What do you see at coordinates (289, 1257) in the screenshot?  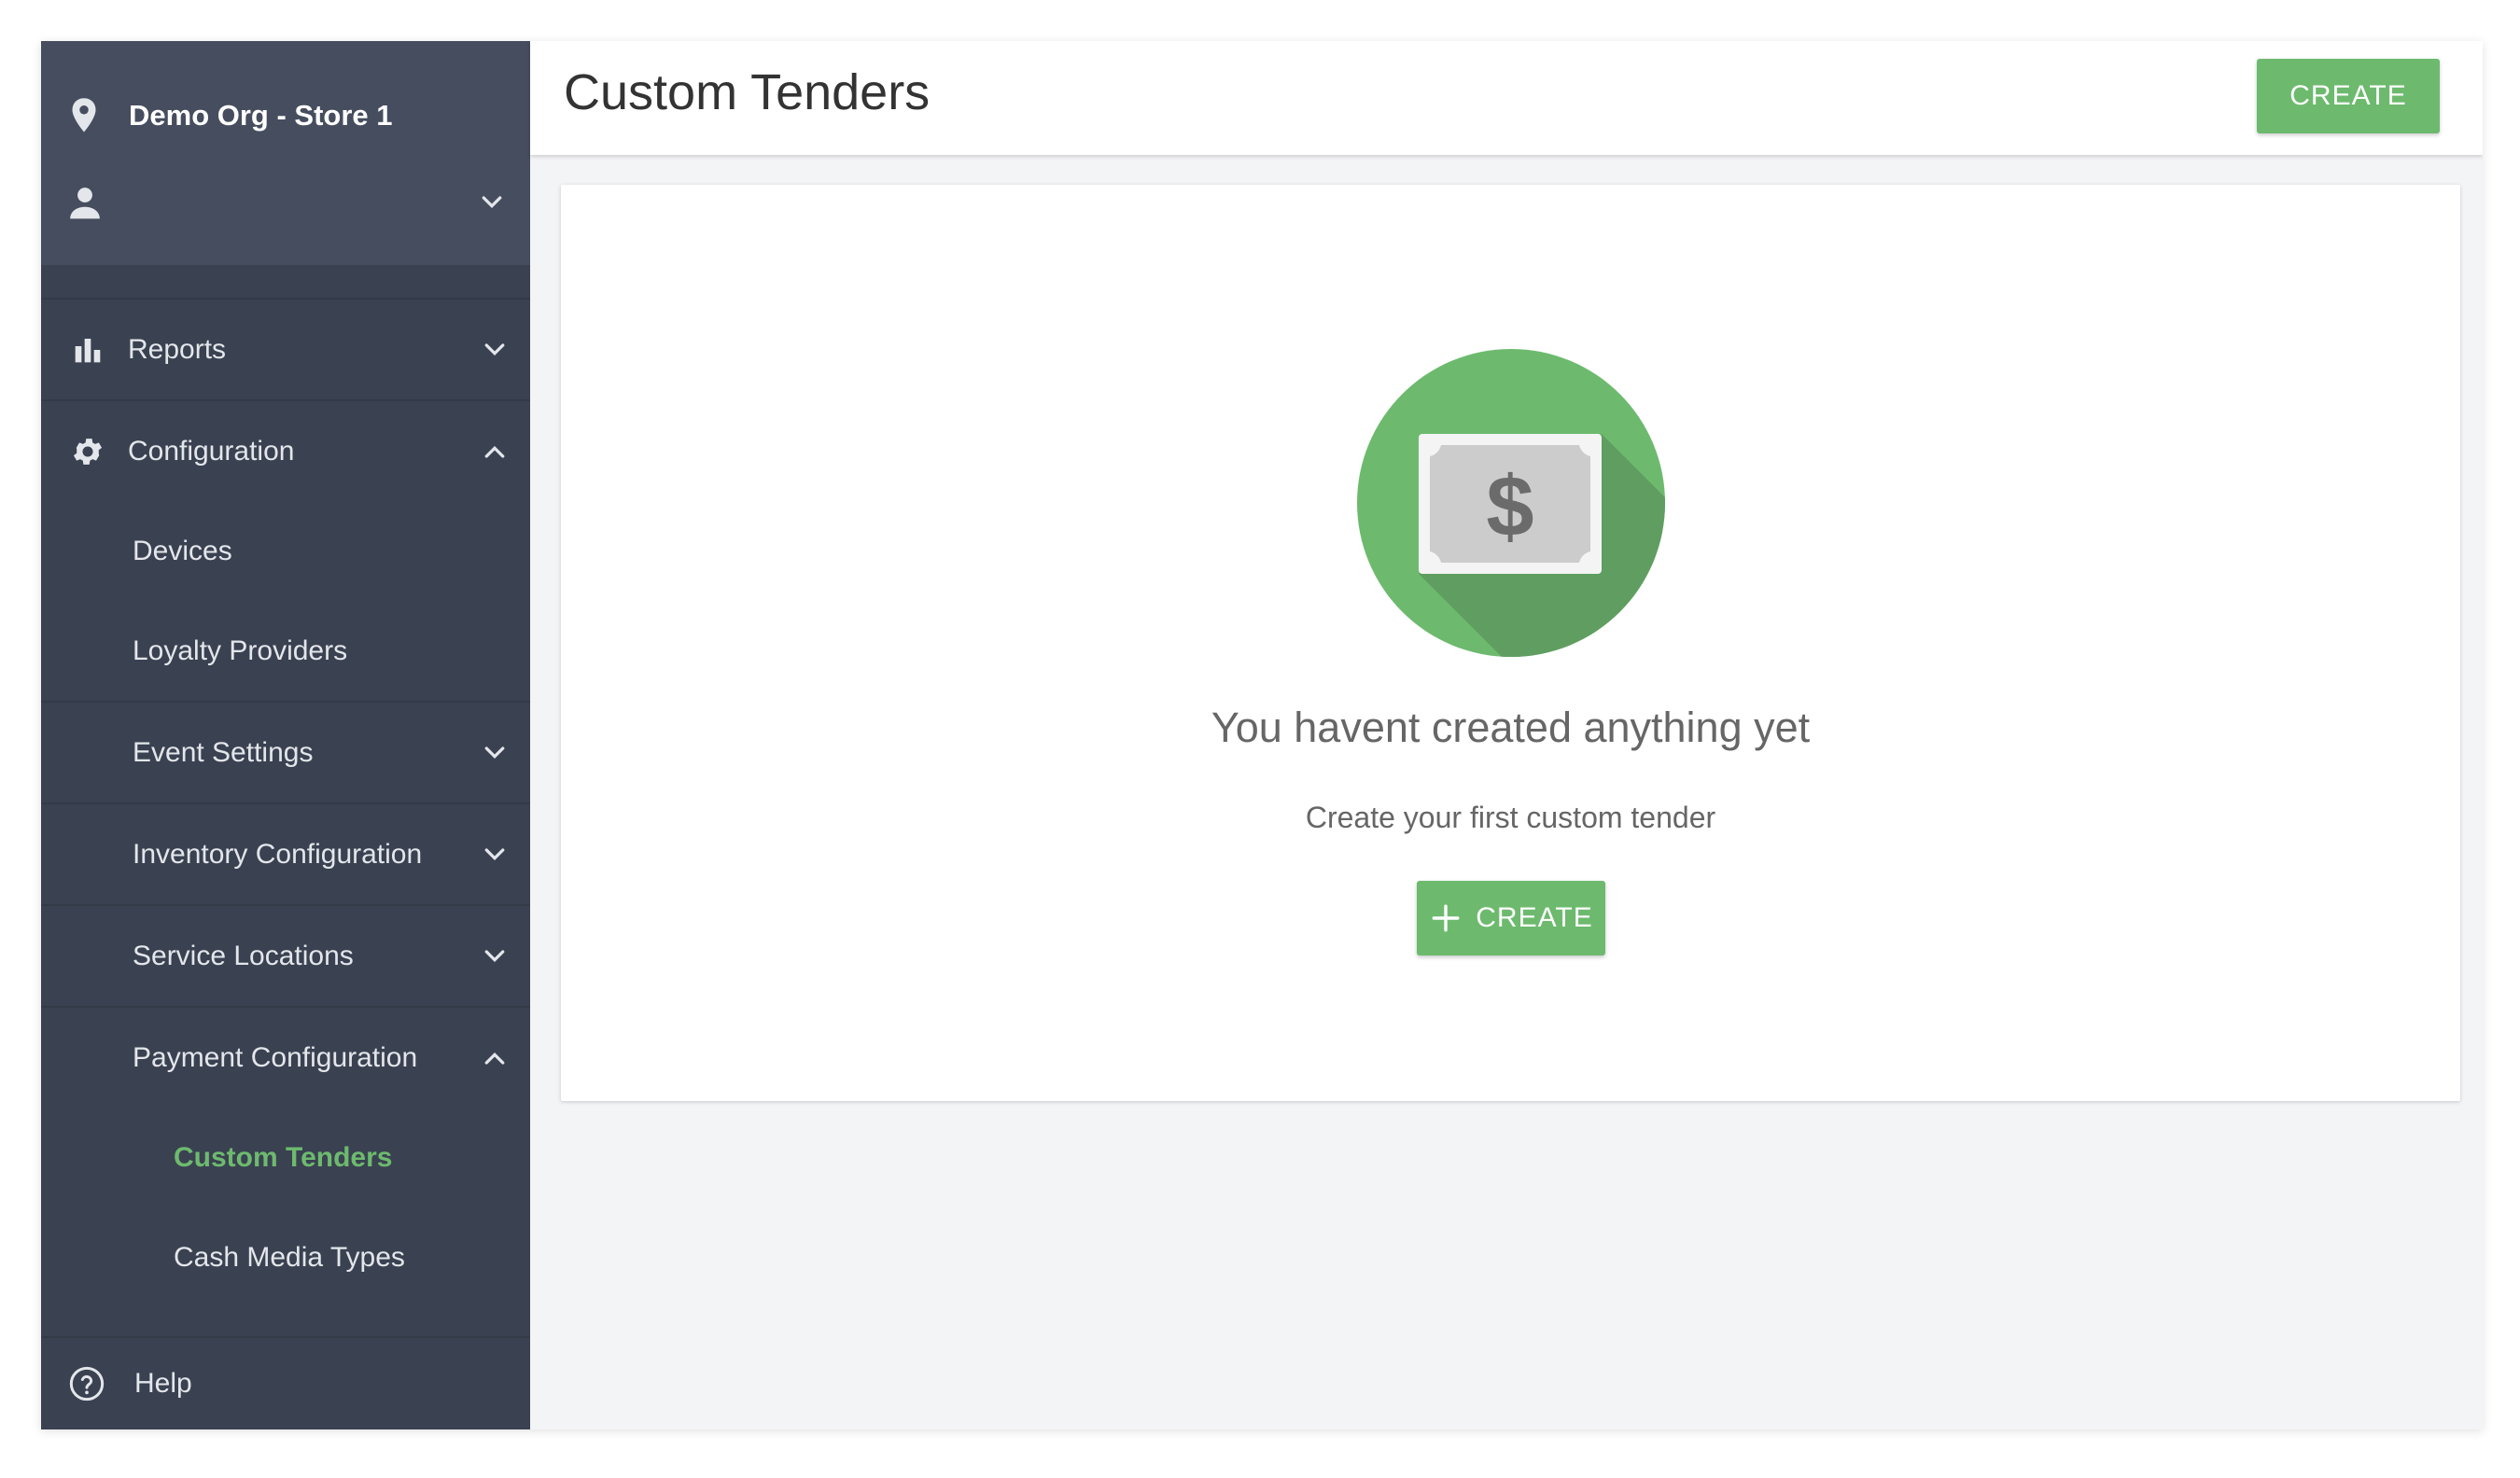 I see `sidebar-item-label: Cash Media Types` at bounding box center [289, 1257].